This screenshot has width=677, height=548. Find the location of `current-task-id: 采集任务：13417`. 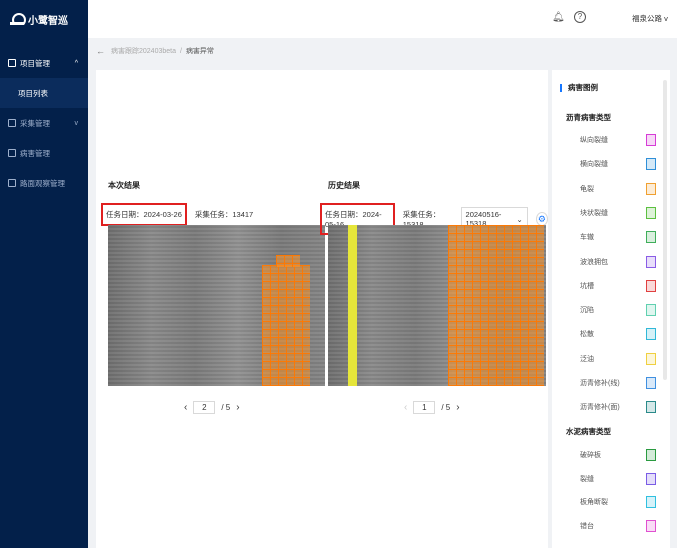

current-task-id: 采集任务：13417 is located at coordinates (224, 214).